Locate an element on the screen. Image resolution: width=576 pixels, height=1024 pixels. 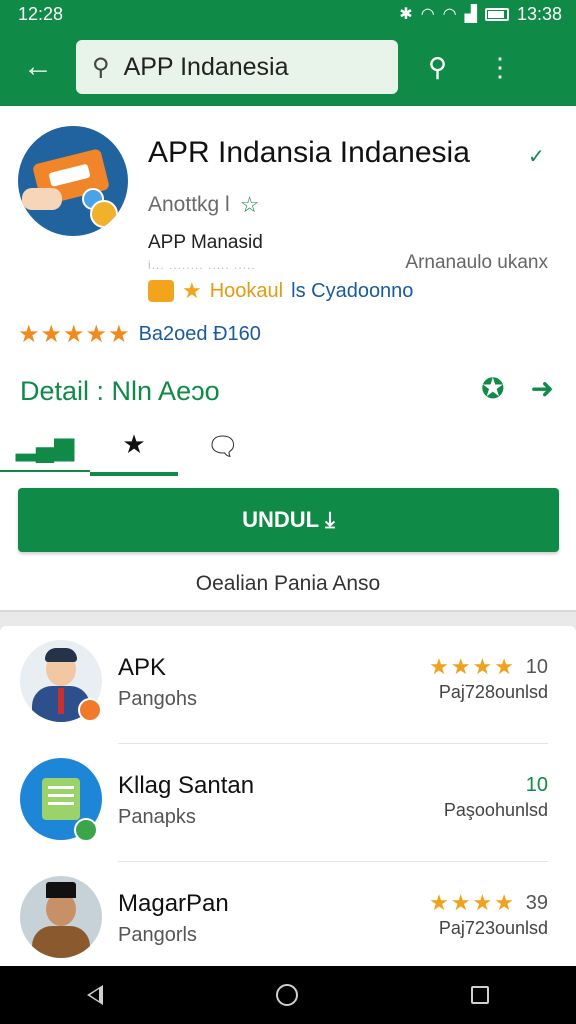
gold-star-icon: ★ is located at coordinates (192, 290).